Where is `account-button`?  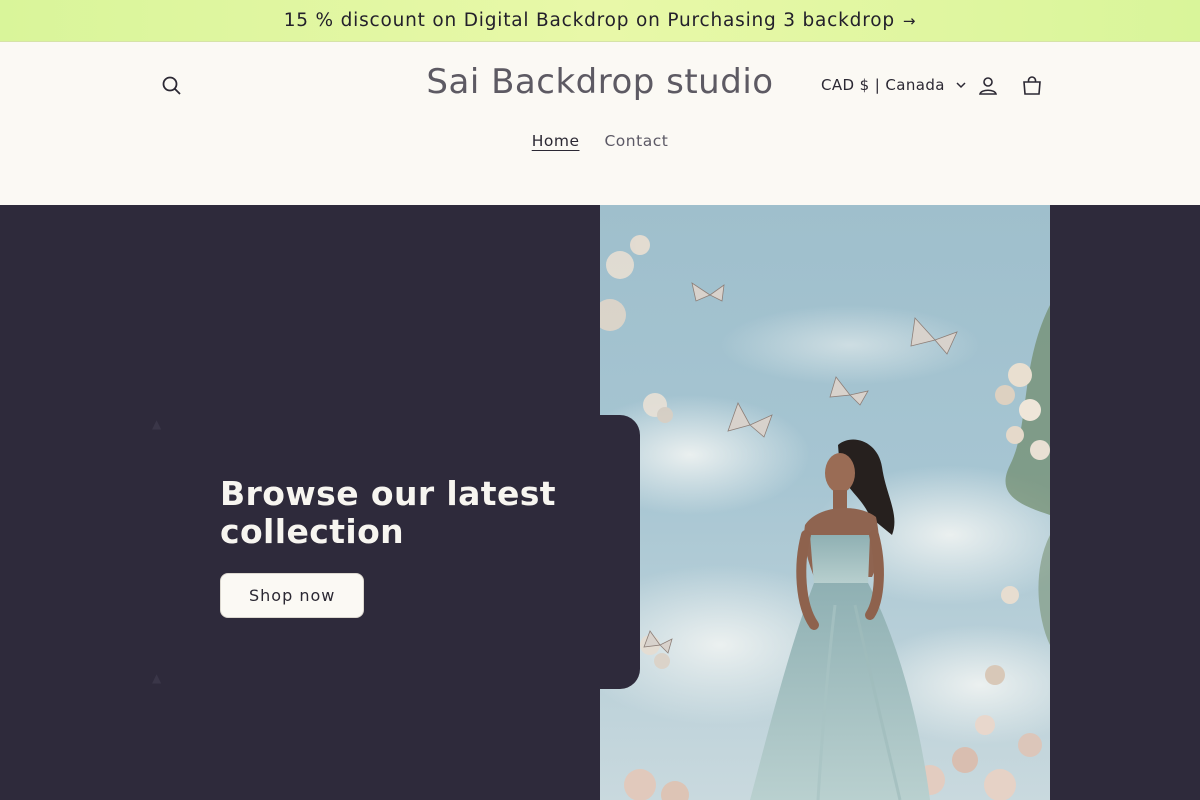
account-button is located at coordinates (988, 86).